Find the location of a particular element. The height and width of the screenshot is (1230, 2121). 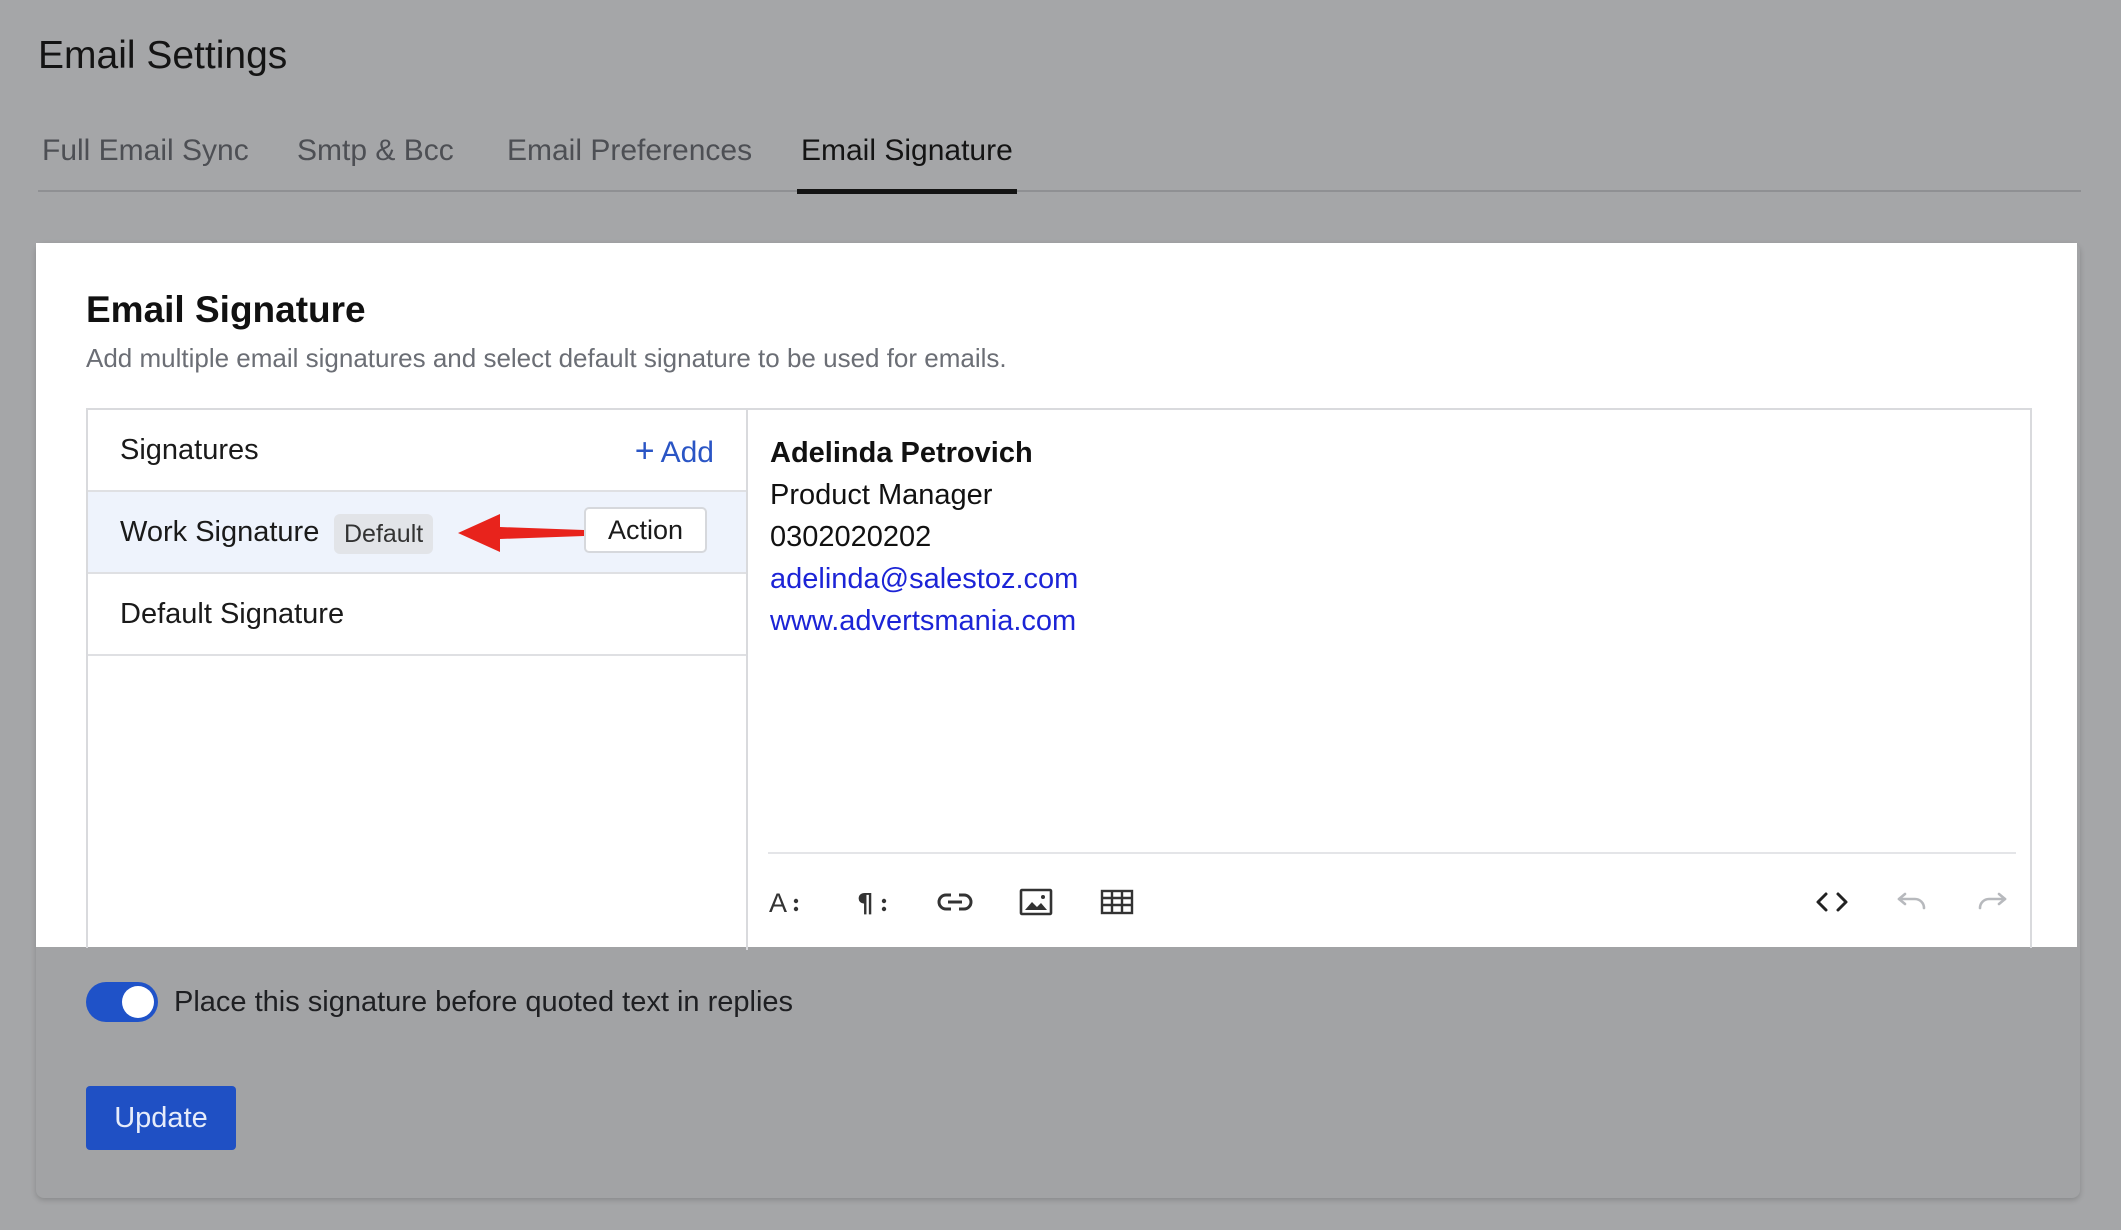

add-signature-button: + Add is located at coordinates (674, 451).